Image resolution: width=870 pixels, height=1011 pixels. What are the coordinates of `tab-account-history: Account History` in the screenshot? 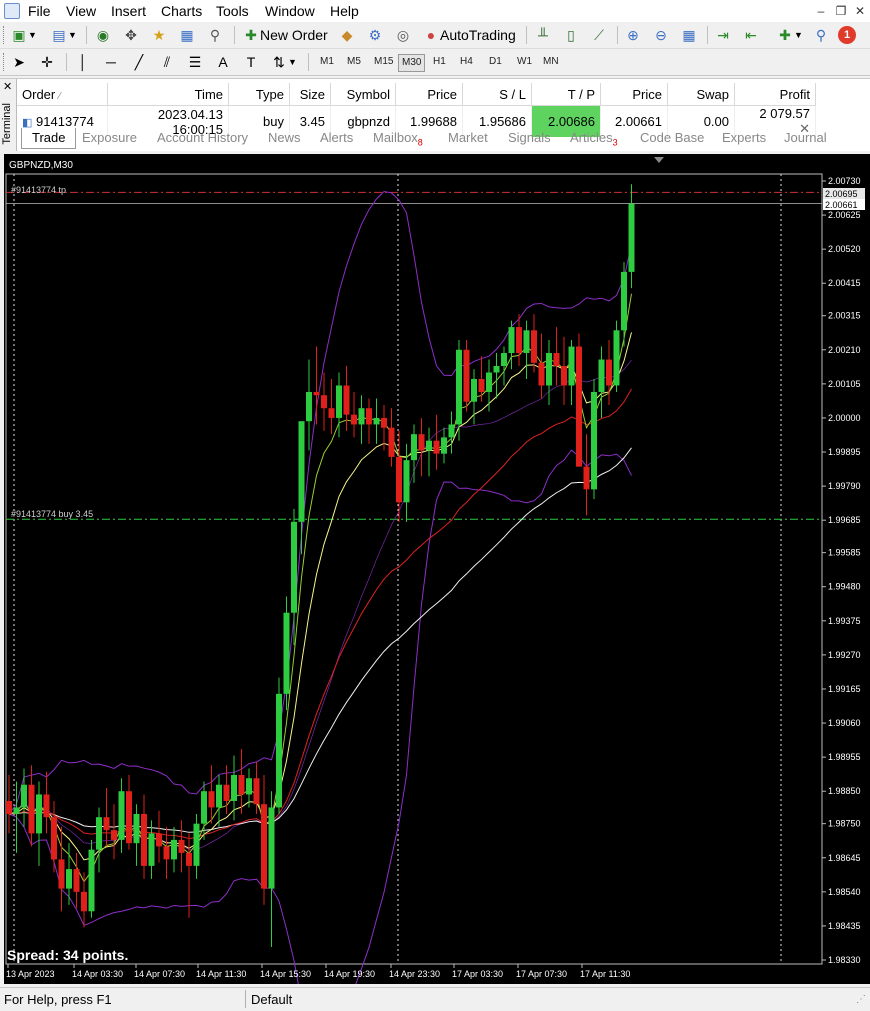 It's located at (202, 138).